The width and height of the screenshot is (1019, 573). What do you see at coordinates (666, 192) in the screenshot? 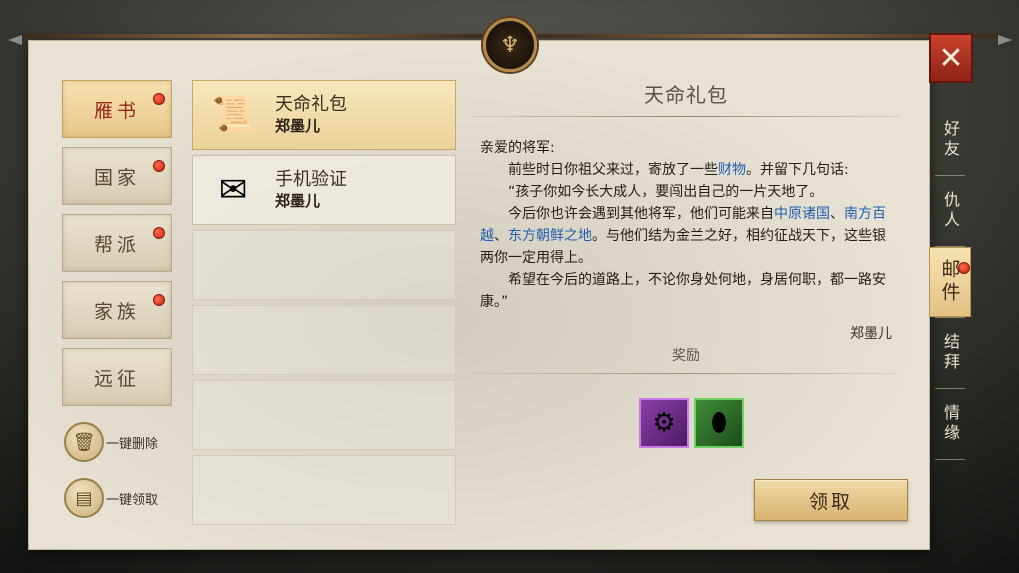
I see `letter-paragraph: “孩子你如今长大成人，要闯出自己的一片天地了。` at bounding box center [666, 192].